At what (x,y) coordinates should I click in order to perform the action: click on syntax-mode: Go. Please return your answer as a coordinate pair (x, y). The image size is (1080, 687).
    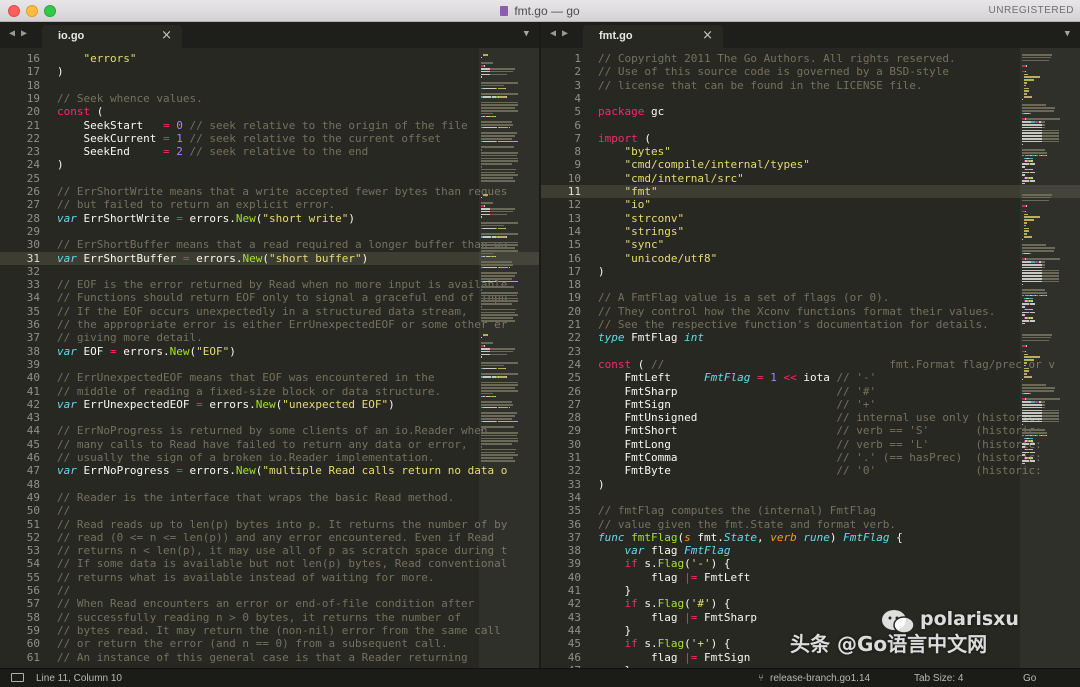
    Looking at the image, I should click on (1029, 678).